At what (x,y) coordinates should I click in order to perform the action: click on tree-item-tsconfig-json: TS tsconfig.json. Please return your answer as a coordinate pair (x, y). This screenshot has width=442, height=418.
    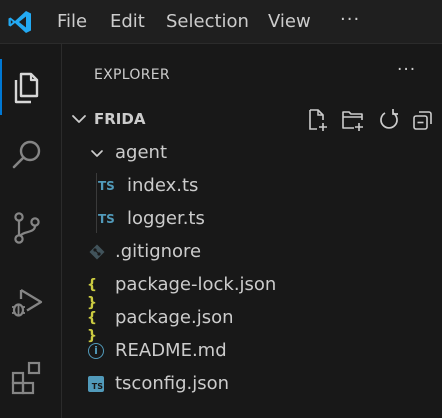
    Looking at the image, I should click on (252, 384).